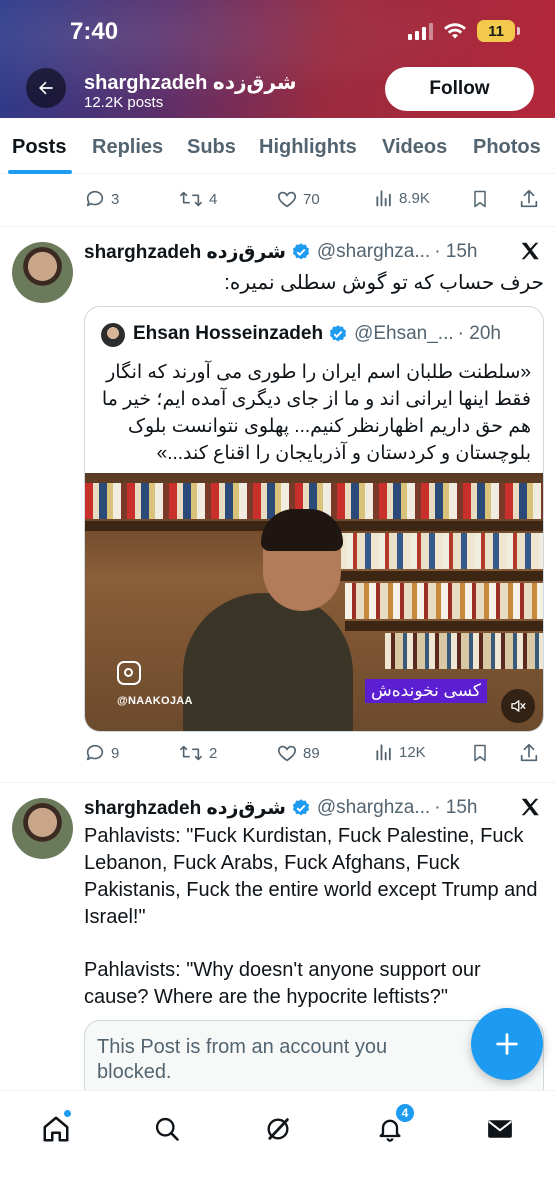  I want to click on views-count: 8.9K, so click(414, 198).